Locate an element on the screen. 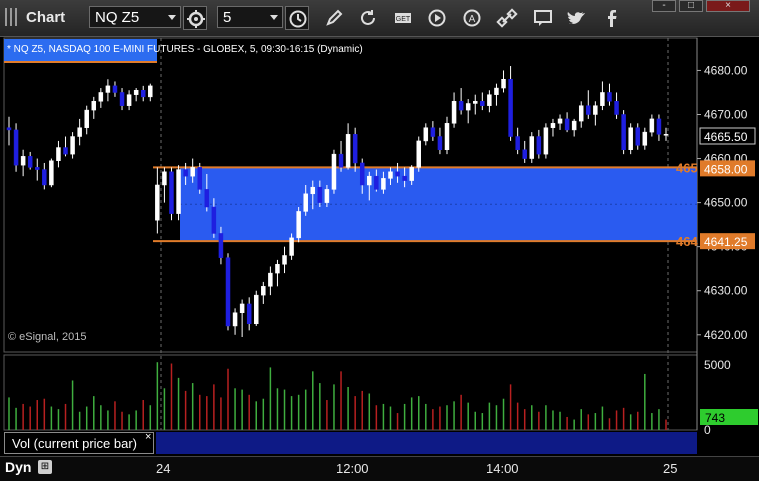 This screenshot has height=481, width=759. time-tick-label: 12:00 is located at coordinates (352, 468).